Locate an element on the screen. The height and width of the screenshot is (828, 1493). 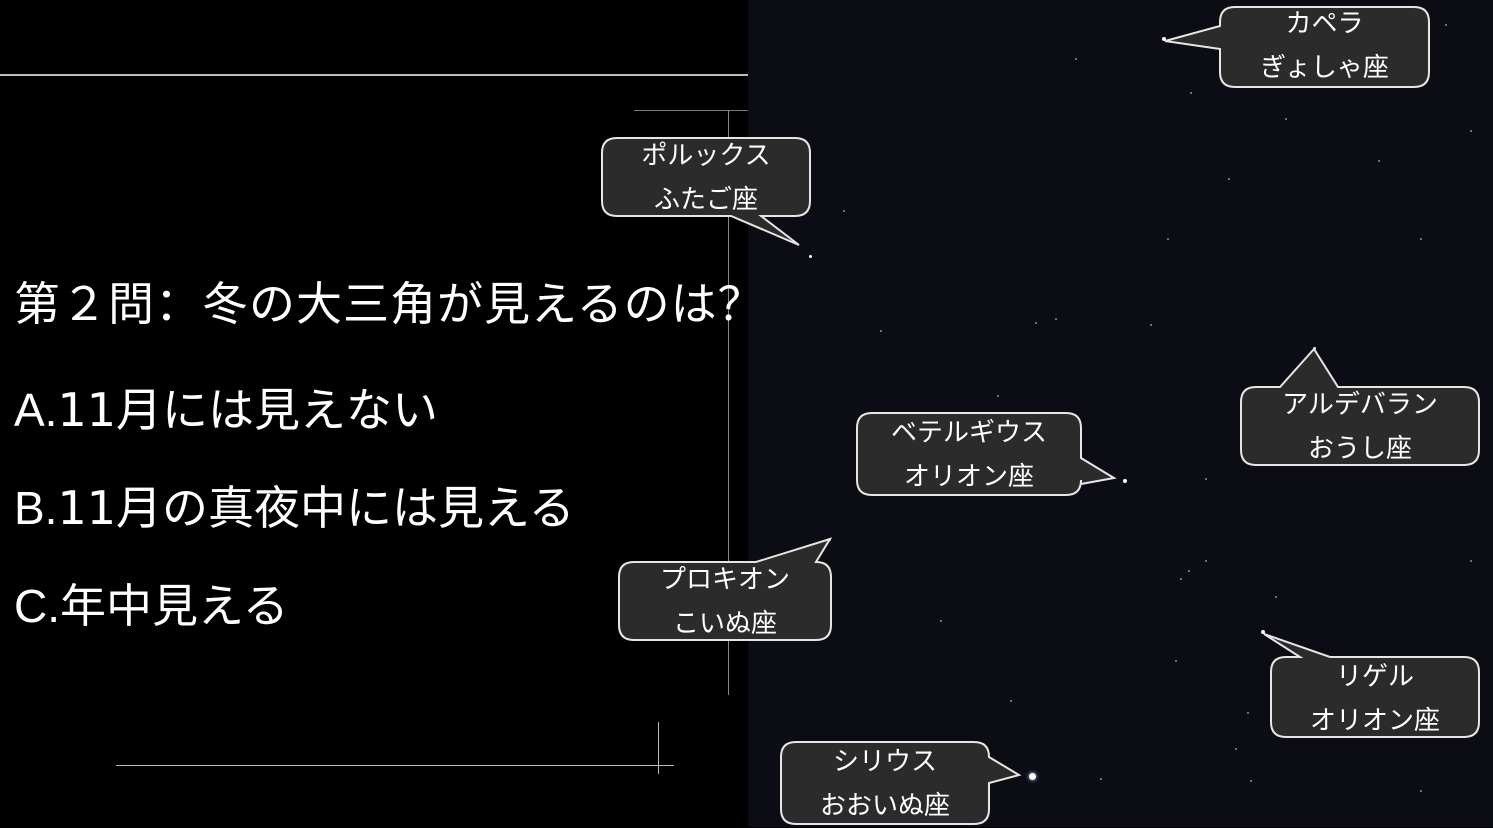
callout-rigel: リゲル オリオン座 is located at coordinates (1371, 685).